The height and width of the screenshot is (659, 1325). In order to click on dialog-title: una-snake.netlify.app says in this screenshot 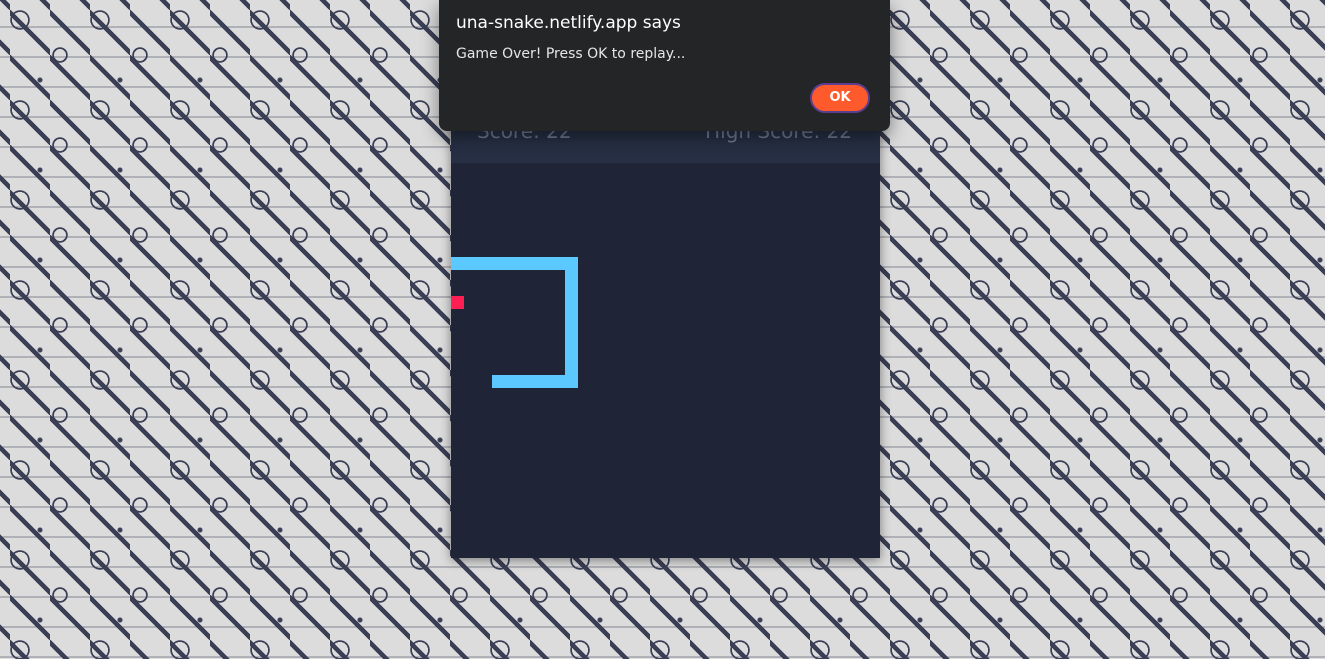, I will do `click(568, 23)`.